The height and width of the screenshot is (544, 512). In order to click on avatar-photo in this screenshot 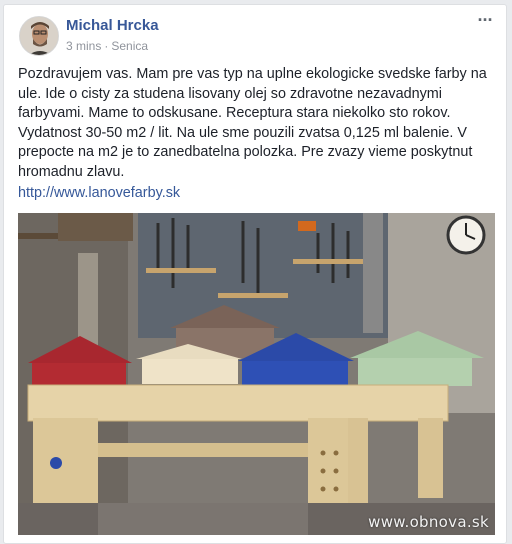, I will do `click(39, 36)`.